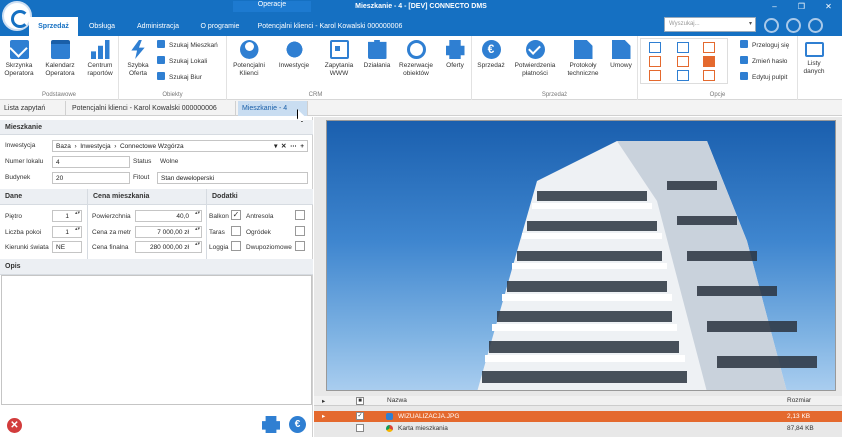 The width and height of the screenshot is (842, 437). I want to click on sell-button: €, so click(297, 424).